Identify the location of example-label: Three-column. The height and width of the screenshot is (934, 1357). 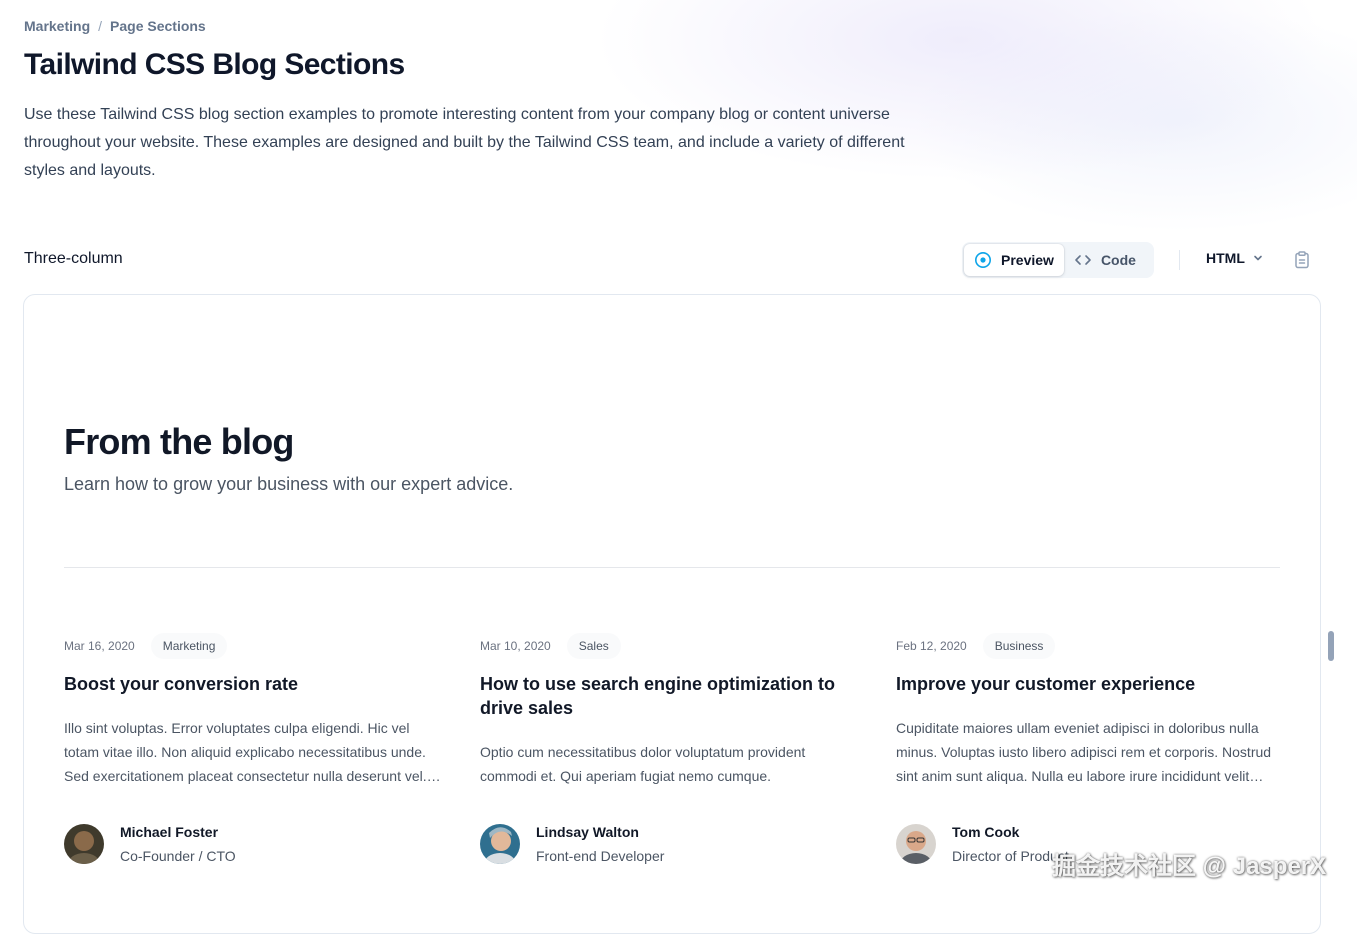
(73, 258).